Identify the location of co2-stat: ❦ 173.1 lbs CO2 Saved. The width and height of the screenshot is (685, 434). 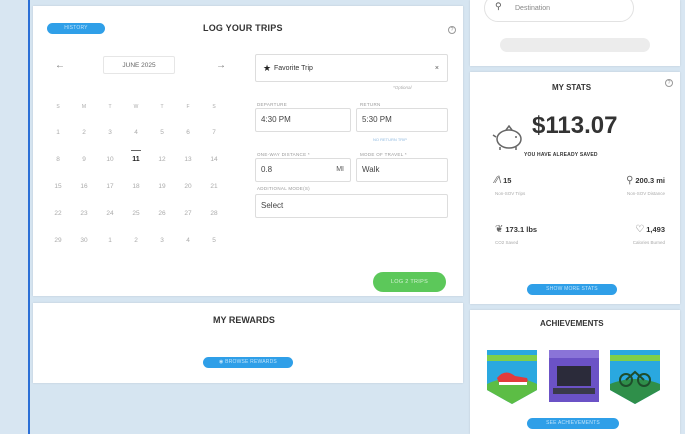
(516, 234).